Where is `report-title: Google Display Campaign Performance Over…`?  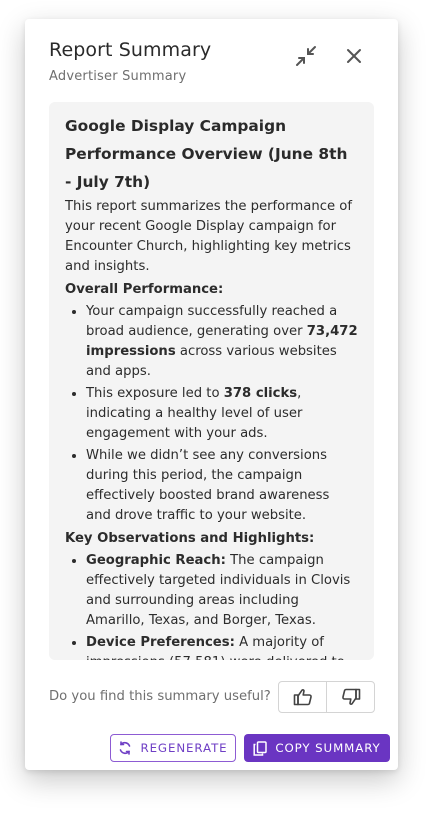
report-title: Google Display Campaign Performance Over… is located at coordinates (206, 154).